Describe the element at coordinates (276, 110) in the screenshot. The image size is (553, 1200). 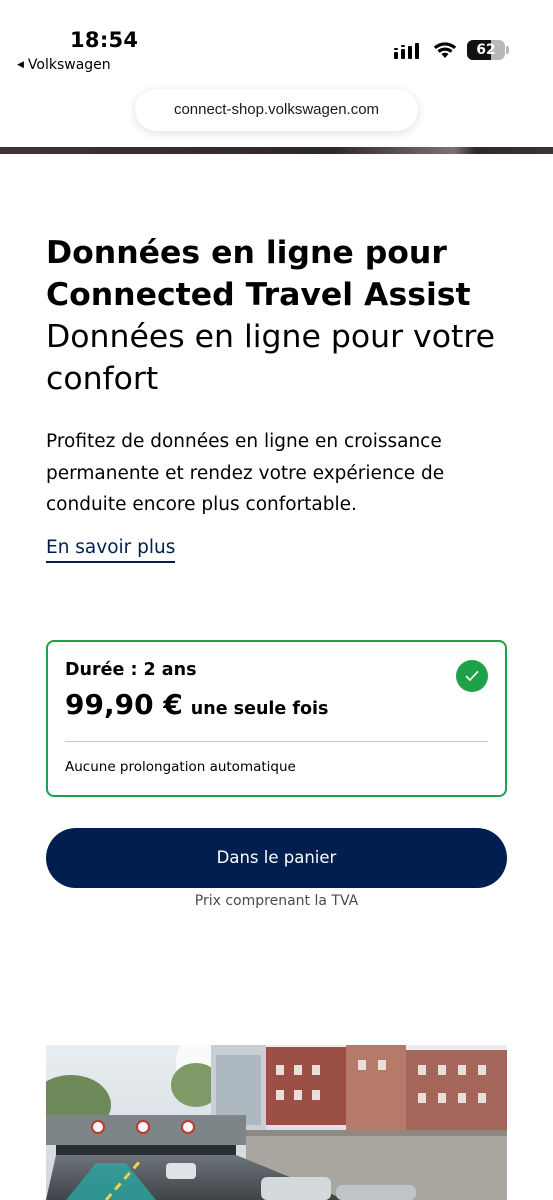
I see `url-bar: connect-shop.volkswagen.com` at that location.